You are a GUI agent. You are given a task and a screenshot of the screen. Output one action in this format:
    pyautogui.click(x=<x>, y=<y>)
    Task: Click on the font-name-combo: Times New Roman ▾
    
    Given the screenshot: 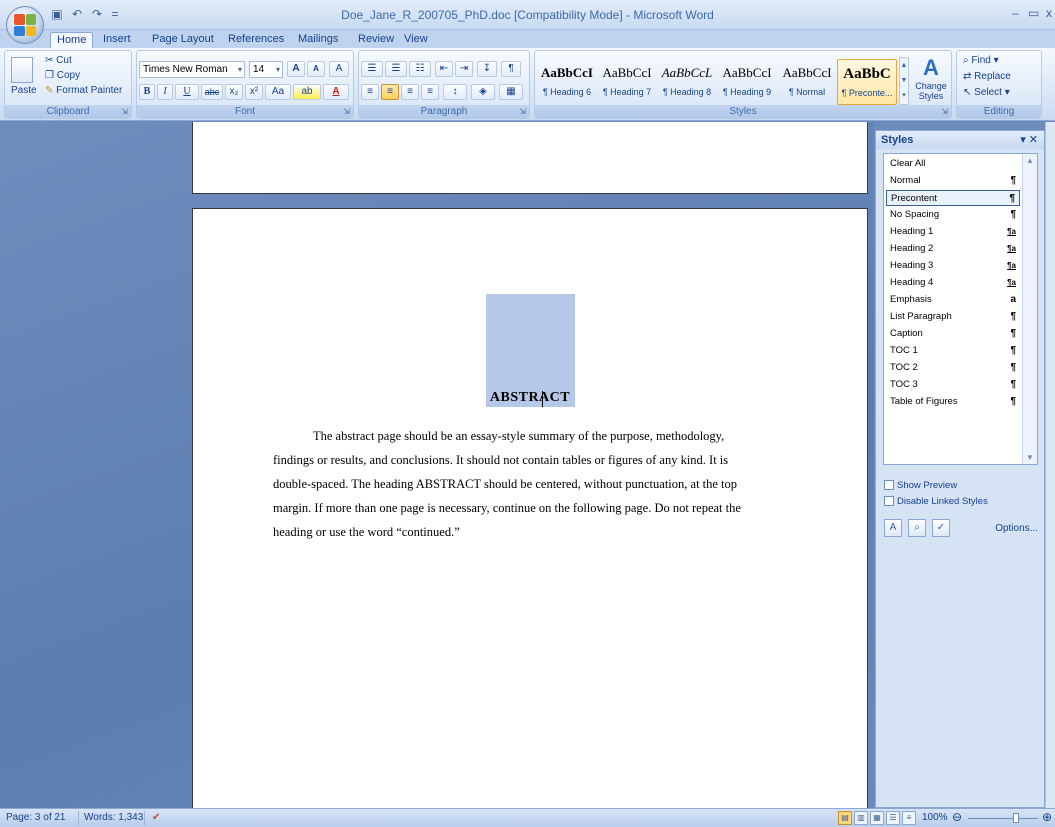 What is the action you would take?
    pyautogui.click(x=192, y=69)
    